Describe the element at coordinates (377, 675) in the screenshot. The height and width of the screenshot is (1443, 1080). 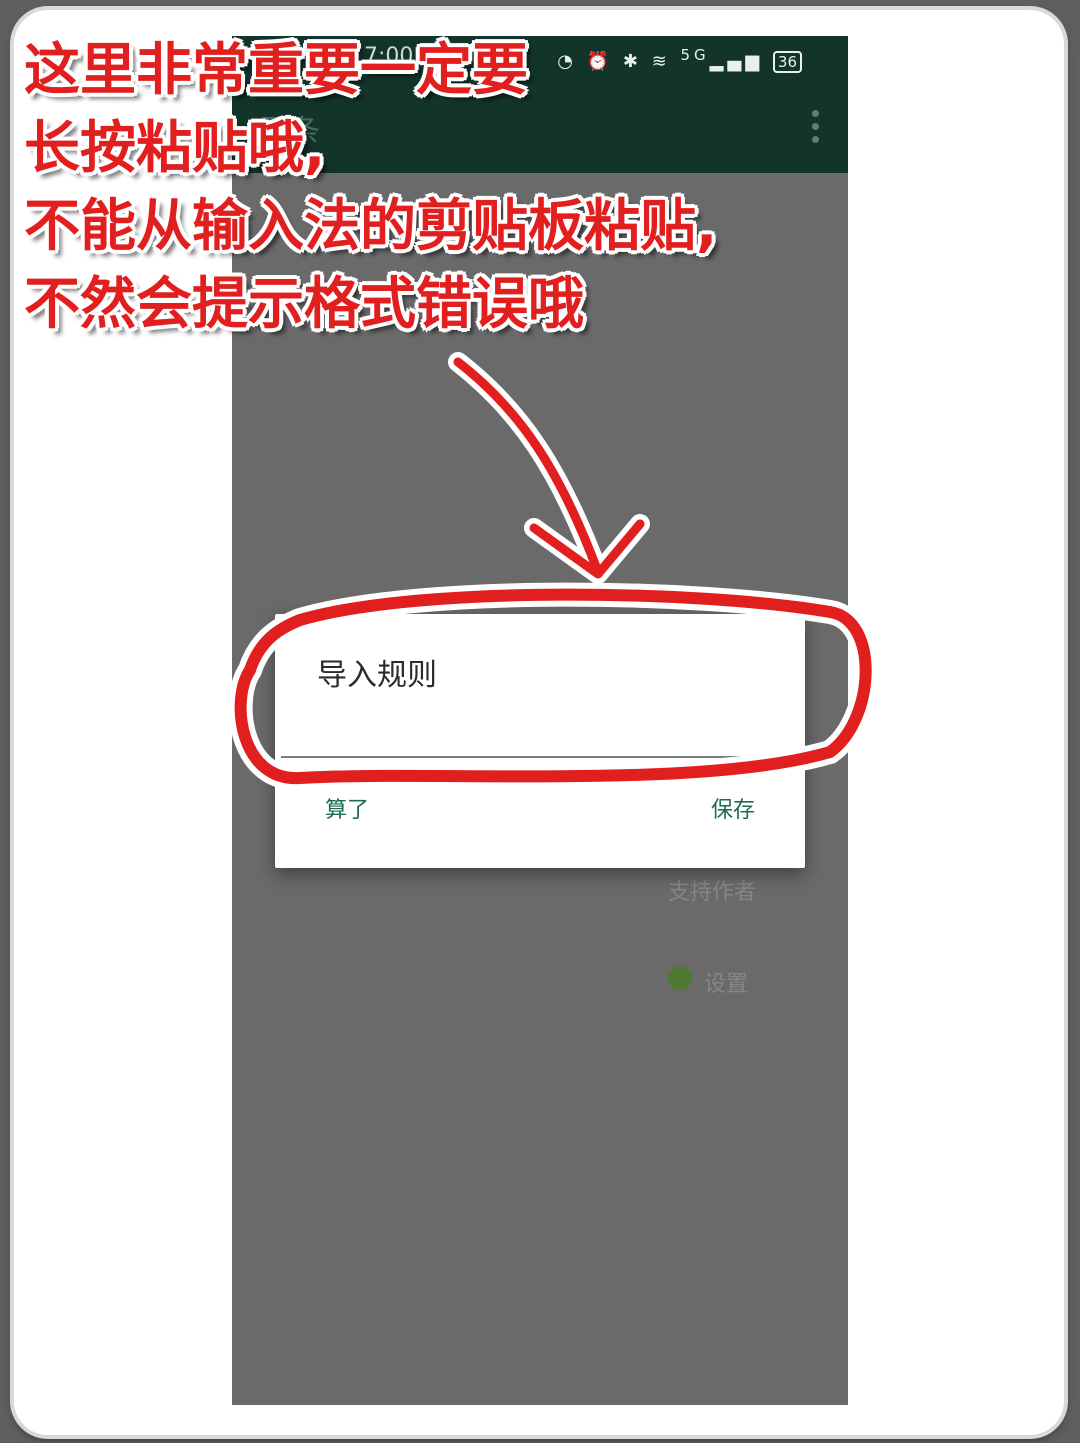
I see `dialog-title: 导入规则` at that location.